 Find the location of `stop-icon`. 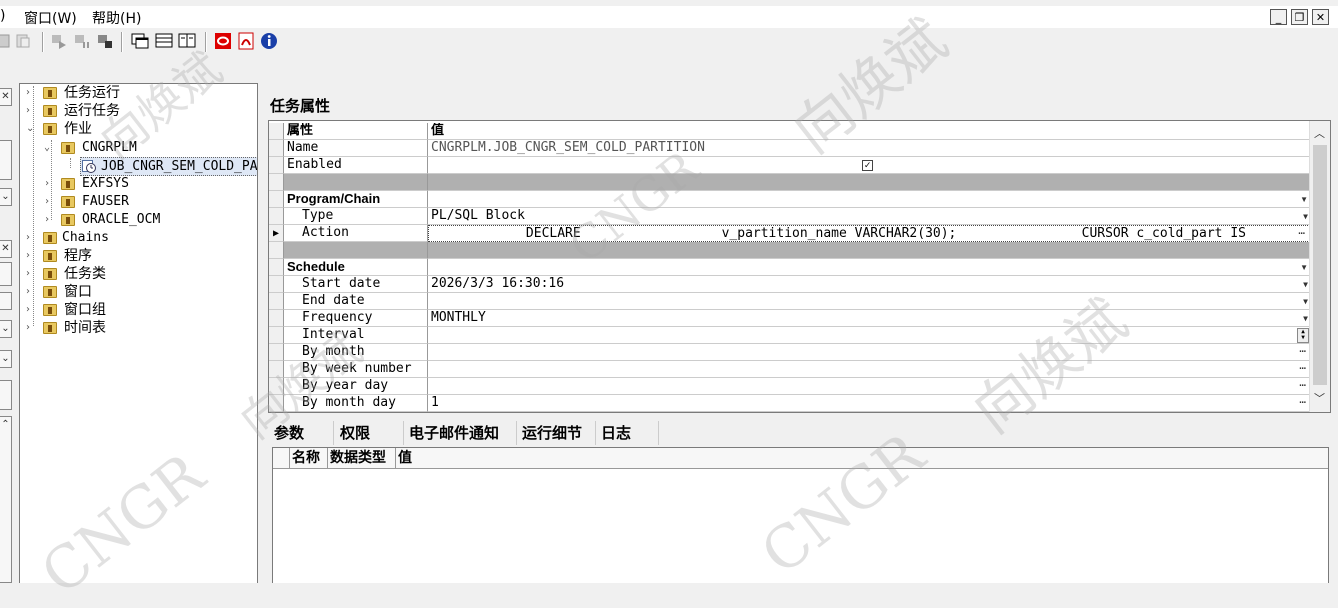

stop-icon is located at coordinates (105, 41).